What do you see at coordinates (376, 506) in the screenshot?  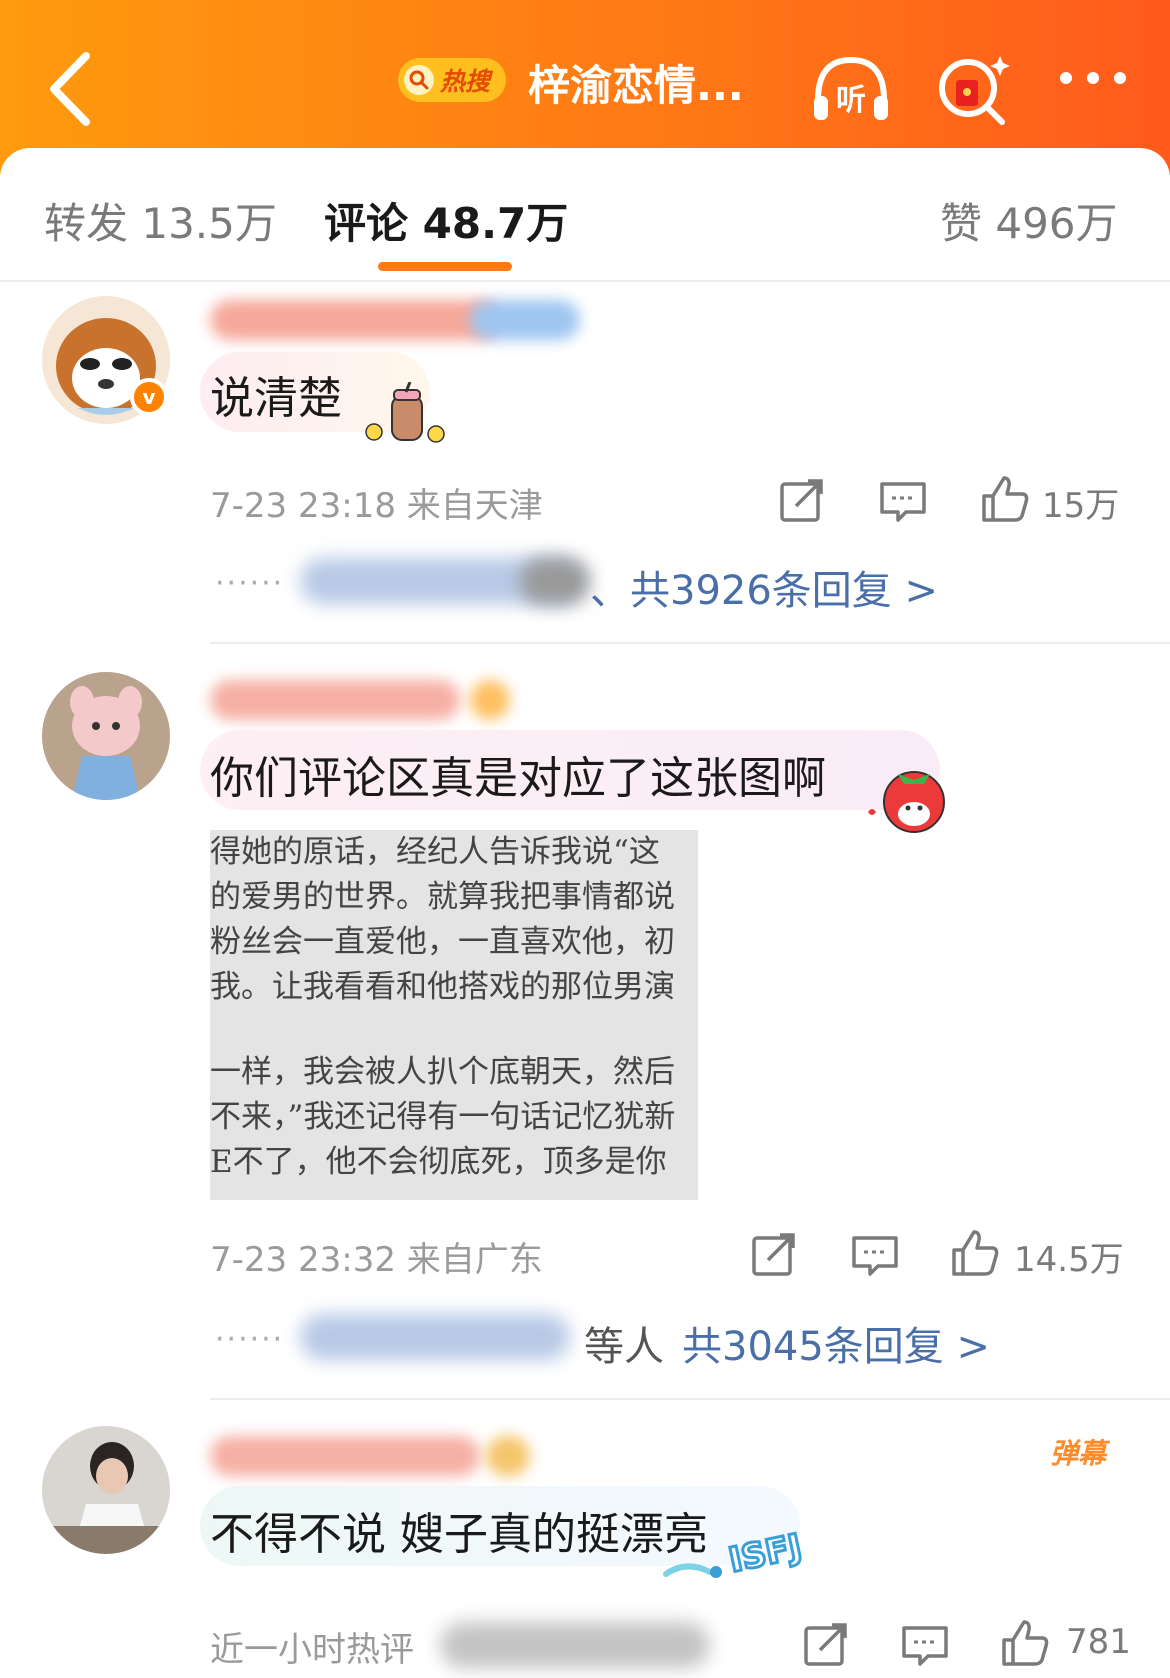 I see `comment-meta: 7-23 23:18 来自天津` at bounding box center [376, 506].